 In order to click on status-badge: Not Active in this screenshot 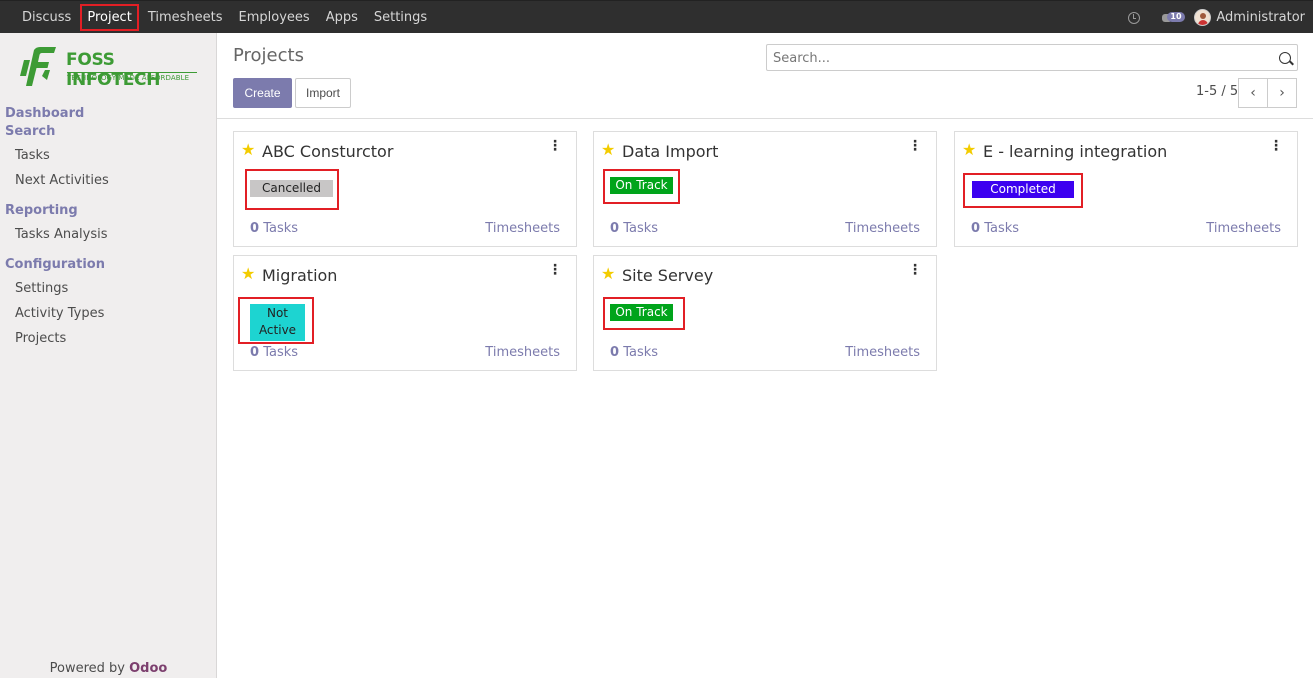, I will do `click(277, 322)`.